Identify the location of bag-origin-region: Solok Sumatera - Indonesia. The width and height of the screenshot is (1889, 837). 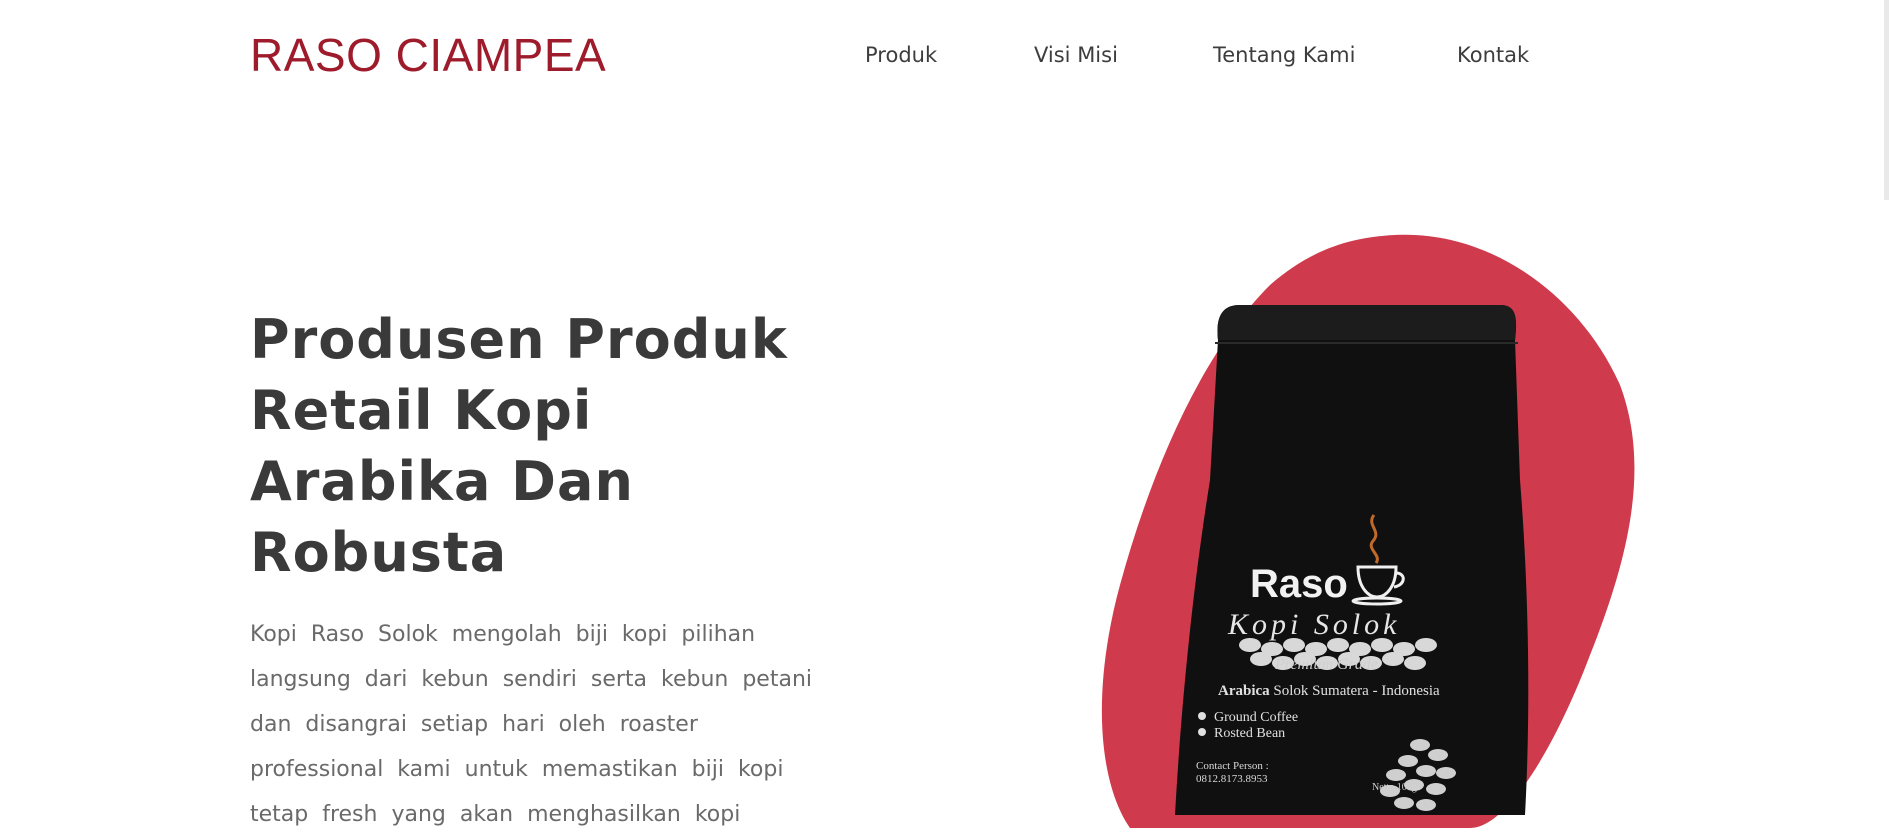
(1355, 691).